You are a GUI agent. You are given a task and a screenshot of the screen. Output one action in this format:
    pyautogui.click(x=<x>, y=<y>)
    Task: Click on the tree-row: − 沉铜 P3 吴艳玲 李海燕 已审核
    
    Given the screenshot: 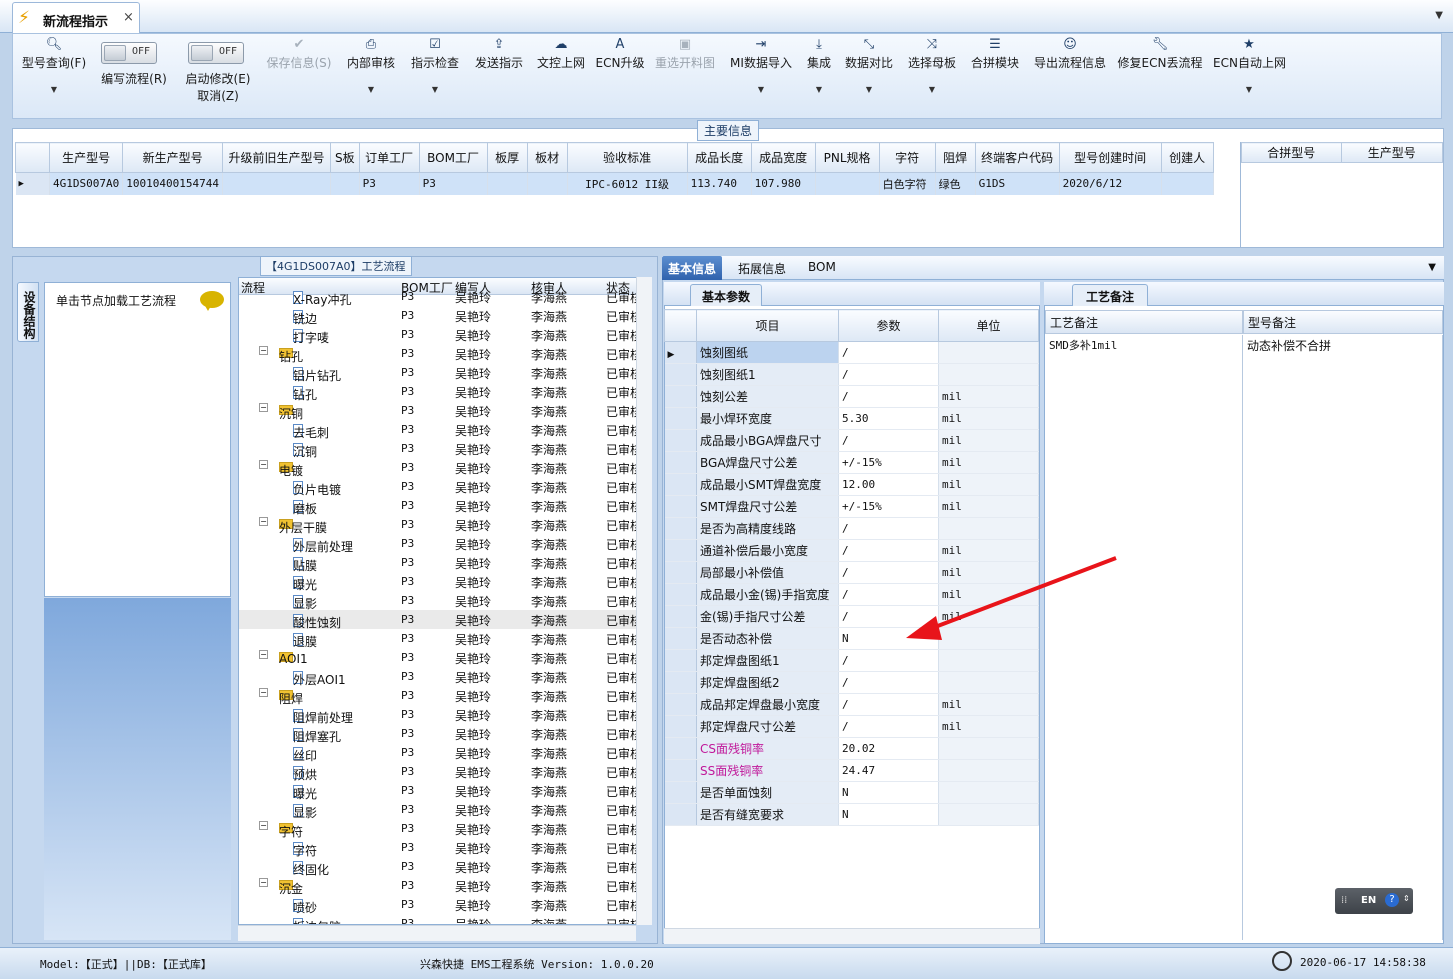 What is the action you would take?
    pyautogui.click(x=440, y=411)
    